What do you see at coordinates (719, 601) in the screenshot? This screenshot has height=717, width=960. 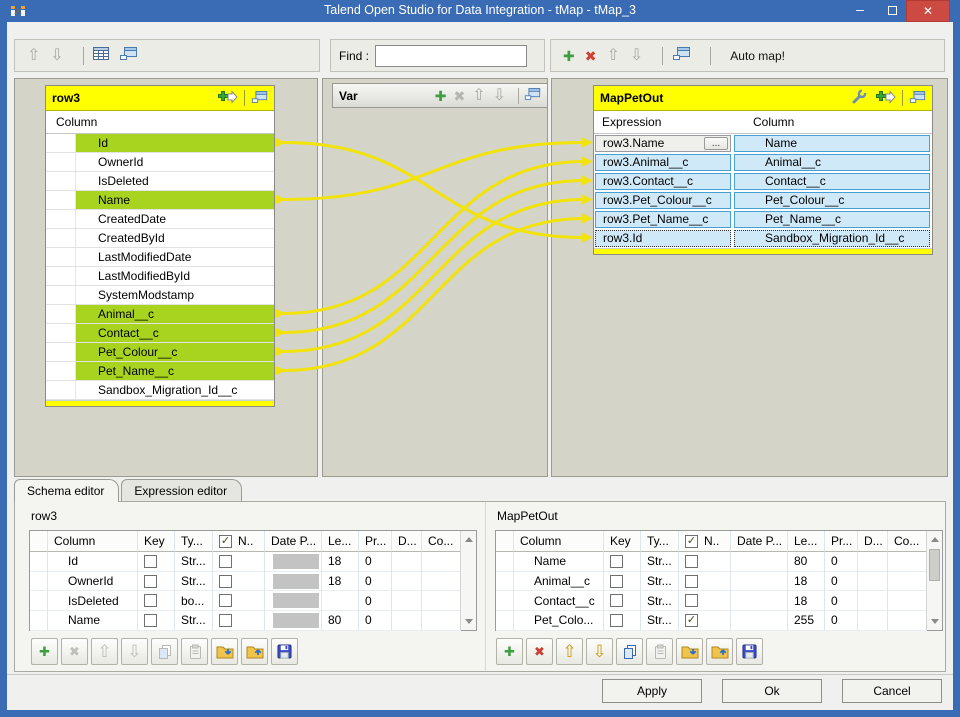 I see `schema-row: Contact__c Str... 18 0` at bounding box center [719, 601].